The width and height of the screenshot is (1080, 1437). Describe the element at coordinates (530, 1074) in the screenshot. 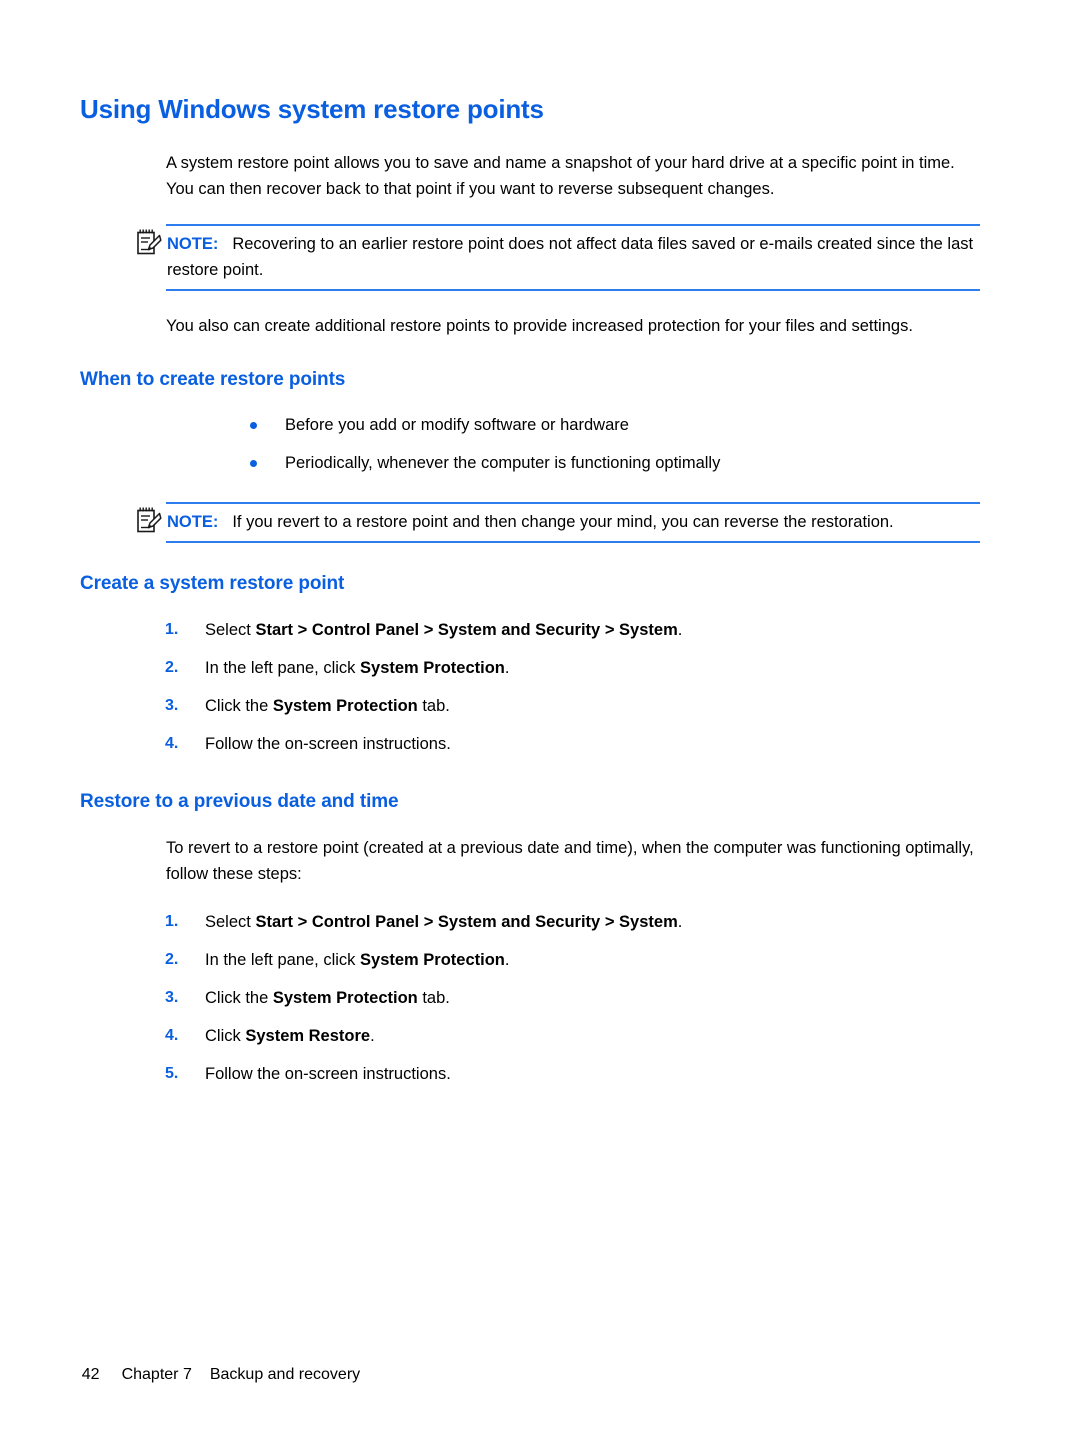

I see `list-item: 5. Follow the on-screen instructions.` at that location.